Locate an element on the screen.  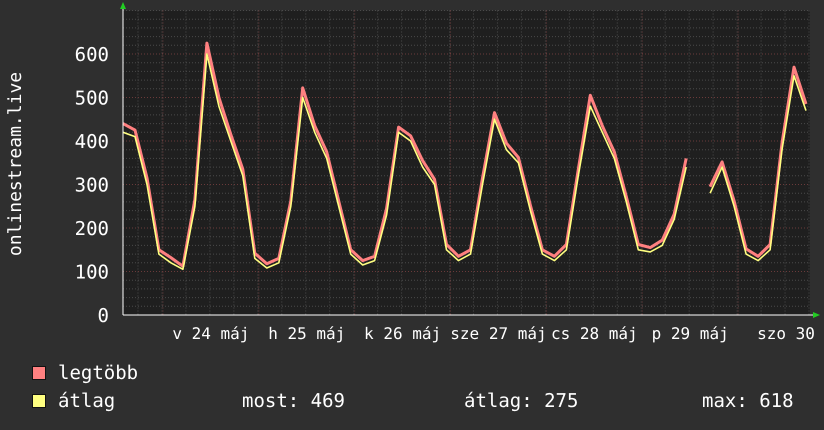
x-tick-label: cs 28 máj is located at coordinates (594, 333).